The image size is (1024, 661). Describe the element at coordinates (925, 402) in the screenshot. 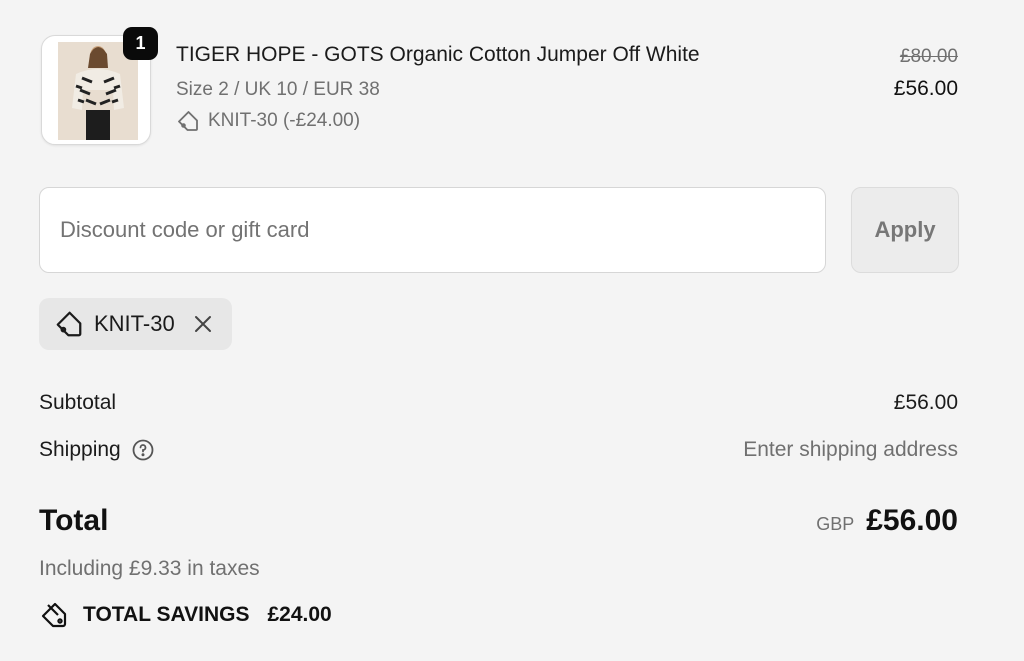

I see `subtotal-value: £56.00` at that location.